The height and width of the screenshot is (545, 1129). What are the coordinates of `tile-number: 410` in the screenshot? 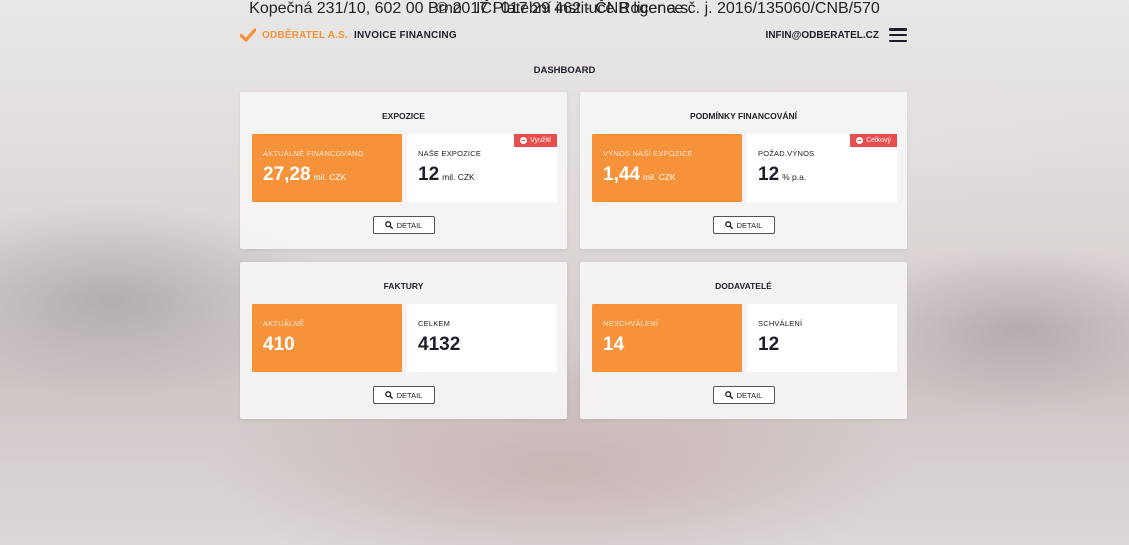 It's located at (279, 344).